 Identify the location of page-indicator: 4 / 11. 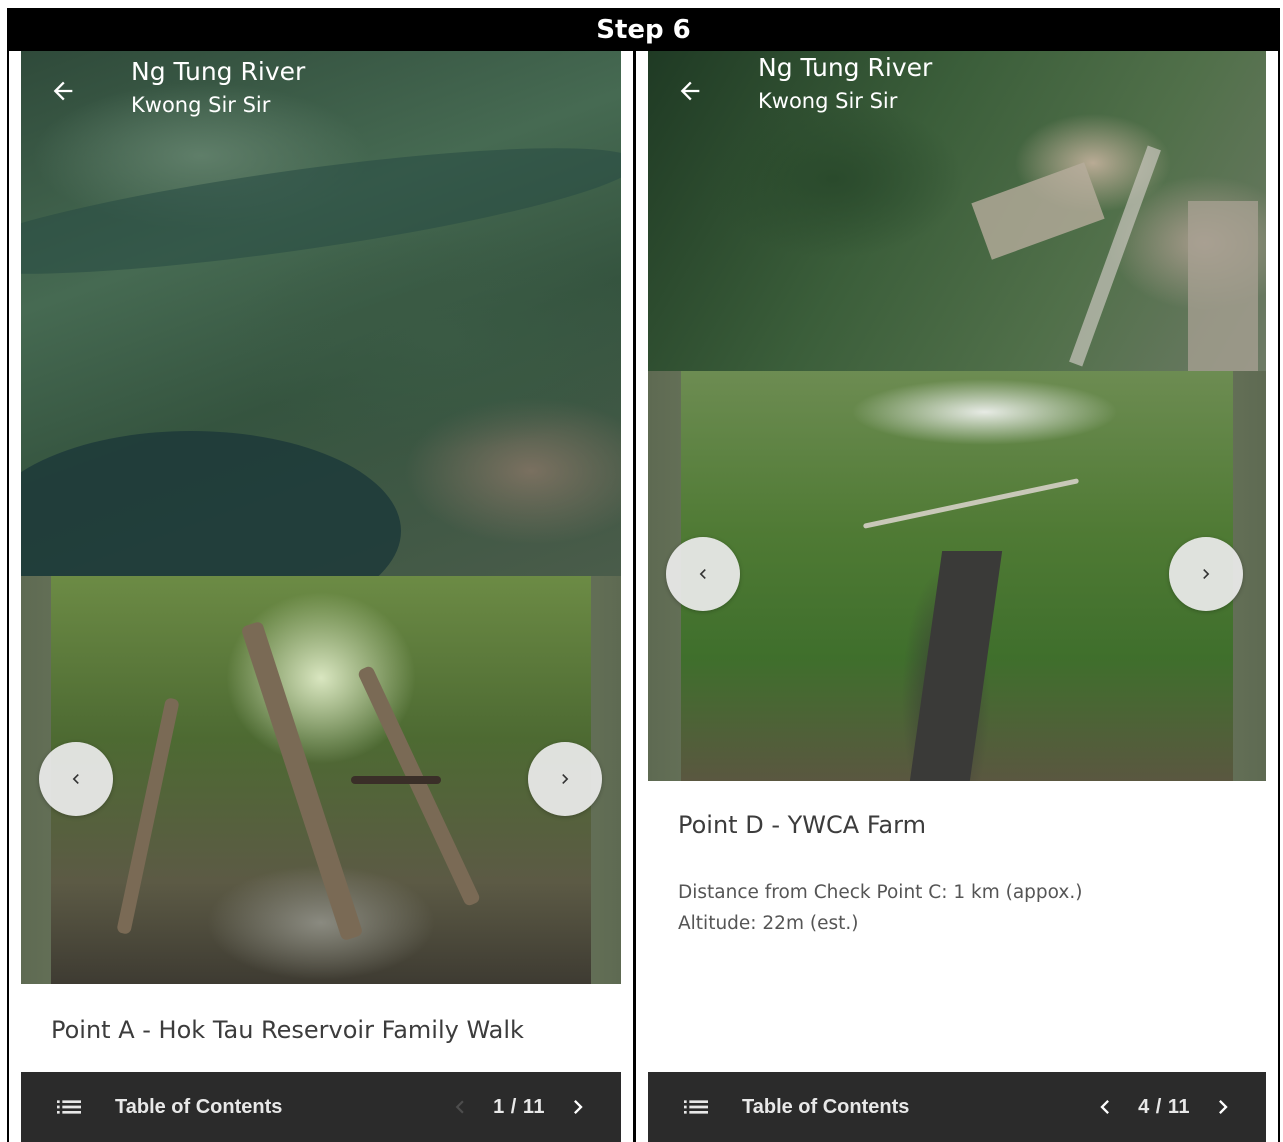
(1164, 1106).